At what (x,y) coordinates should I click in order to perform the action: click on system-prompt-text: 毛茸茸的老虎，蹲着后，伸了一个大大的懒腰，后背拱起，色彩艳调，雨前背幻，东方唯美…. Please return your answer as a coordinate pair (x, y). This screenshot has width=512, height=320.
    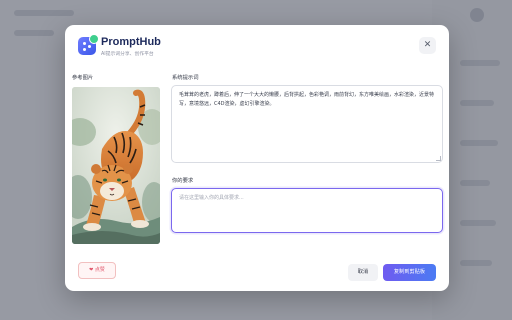
    Looking at the image, I should click on (307, 99).